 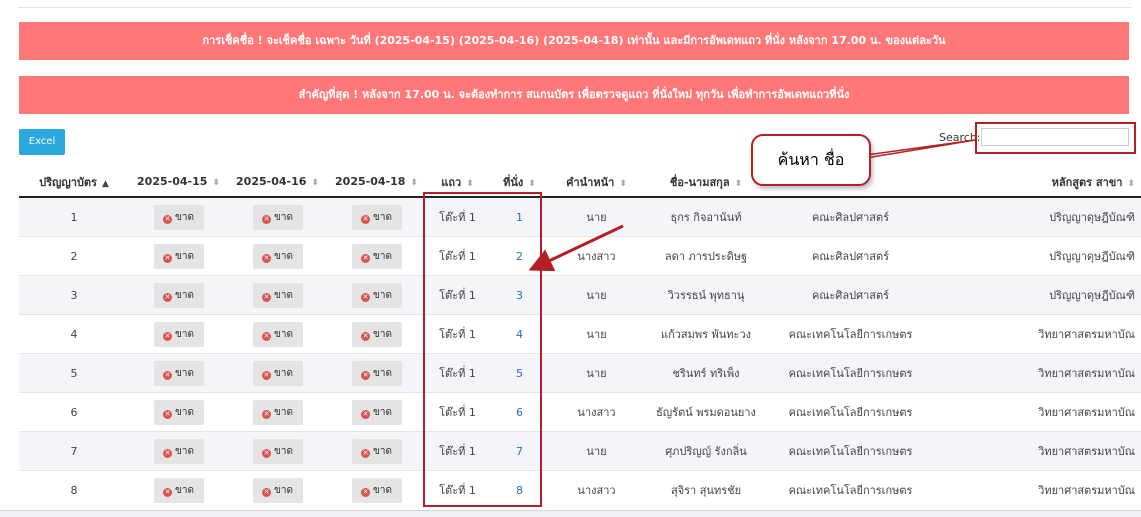 I want to click on excel-export-button: Excel, so click(x=42, y=142).